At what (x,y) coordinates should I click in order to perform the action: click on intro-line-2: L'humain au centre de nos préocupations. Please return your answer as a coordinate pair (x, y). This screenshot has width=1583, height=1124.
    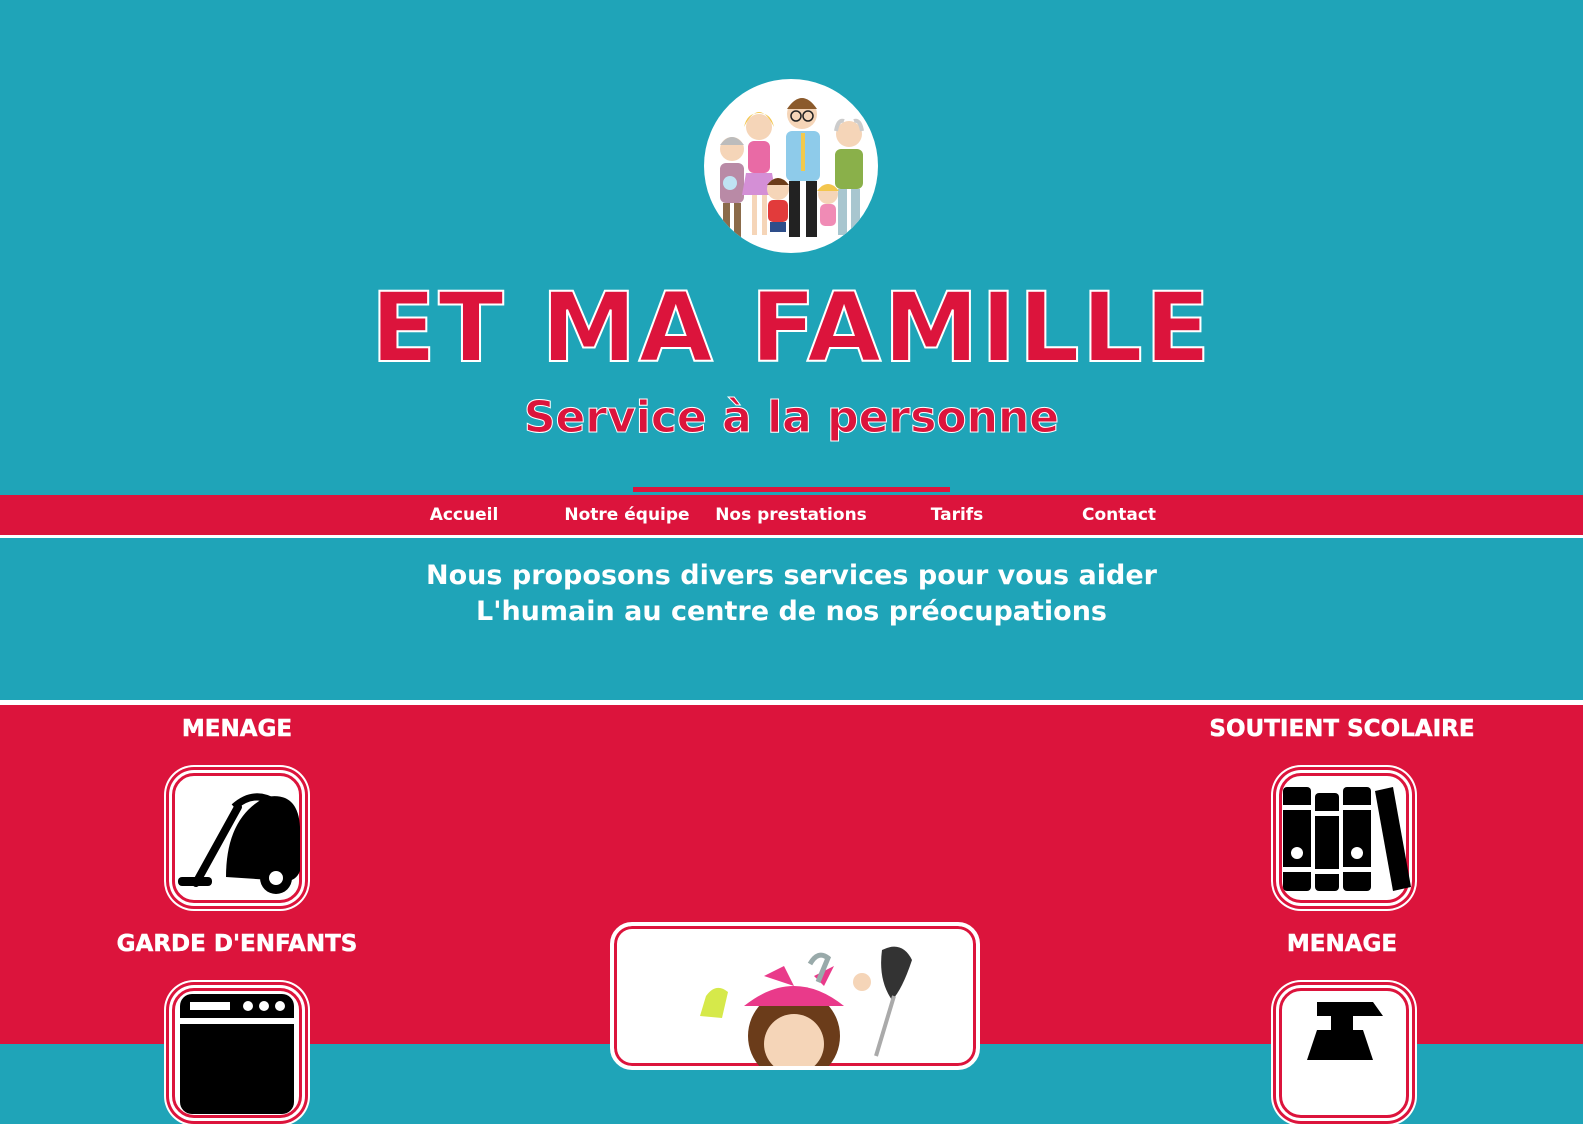
    Looking at the image, I should click on (791, 611).